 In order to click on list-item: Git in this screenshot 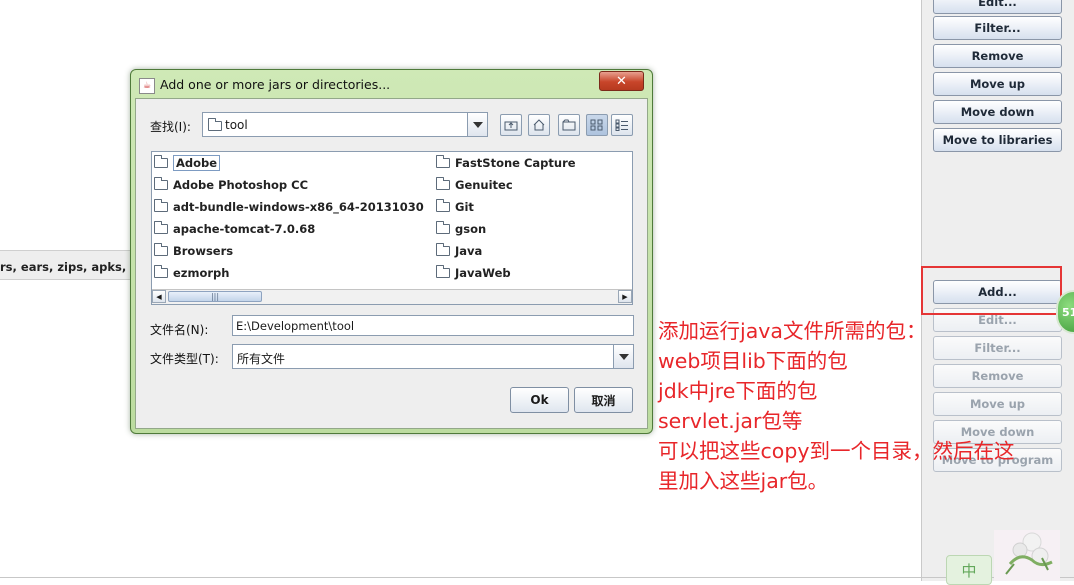, I will do `click(455, 207)`.